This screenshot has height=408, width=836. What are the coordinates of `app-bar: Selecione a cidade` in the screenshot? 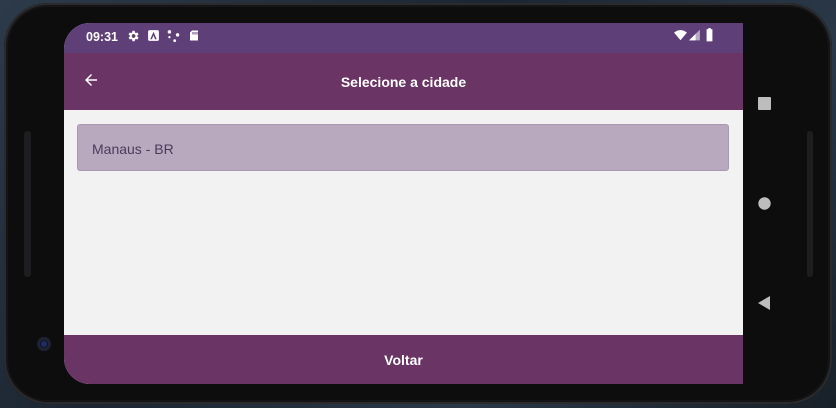 It's located at (403, 81).